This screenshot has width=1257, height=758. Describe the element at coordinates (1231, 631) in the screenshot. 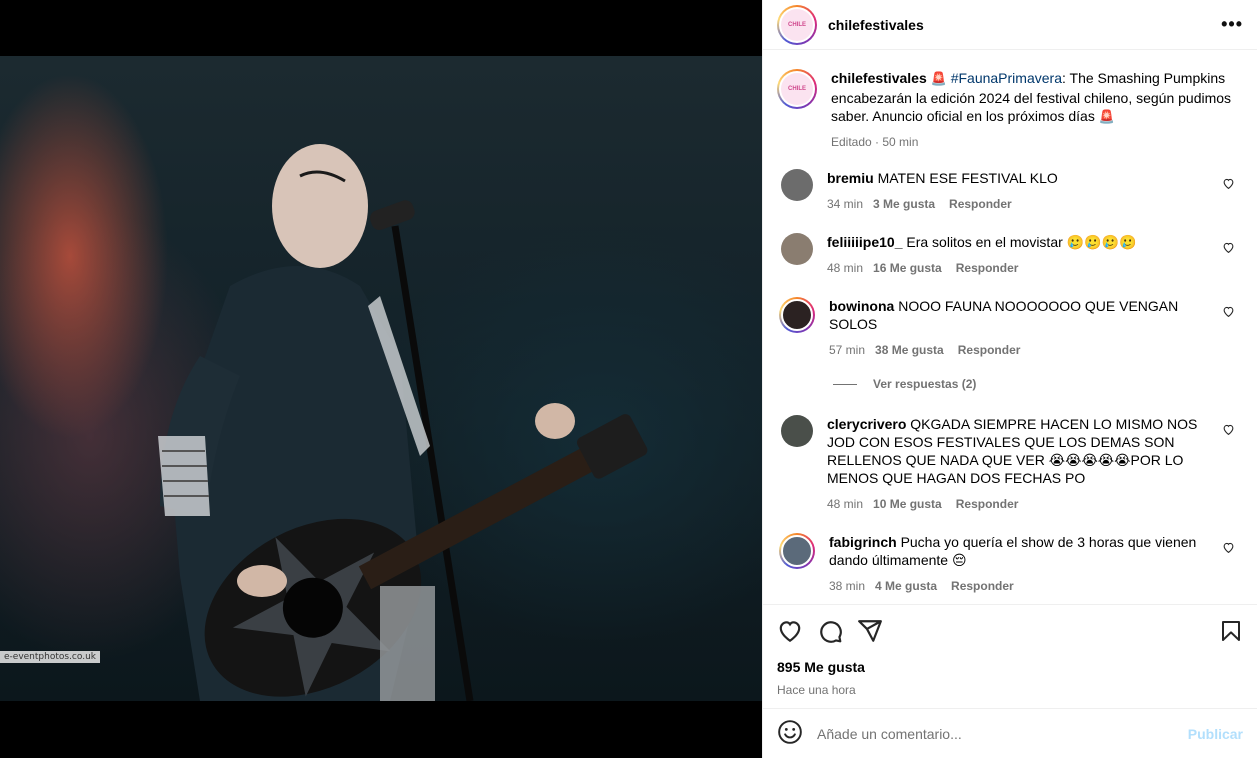

I see `bookmark-icon` at that location.